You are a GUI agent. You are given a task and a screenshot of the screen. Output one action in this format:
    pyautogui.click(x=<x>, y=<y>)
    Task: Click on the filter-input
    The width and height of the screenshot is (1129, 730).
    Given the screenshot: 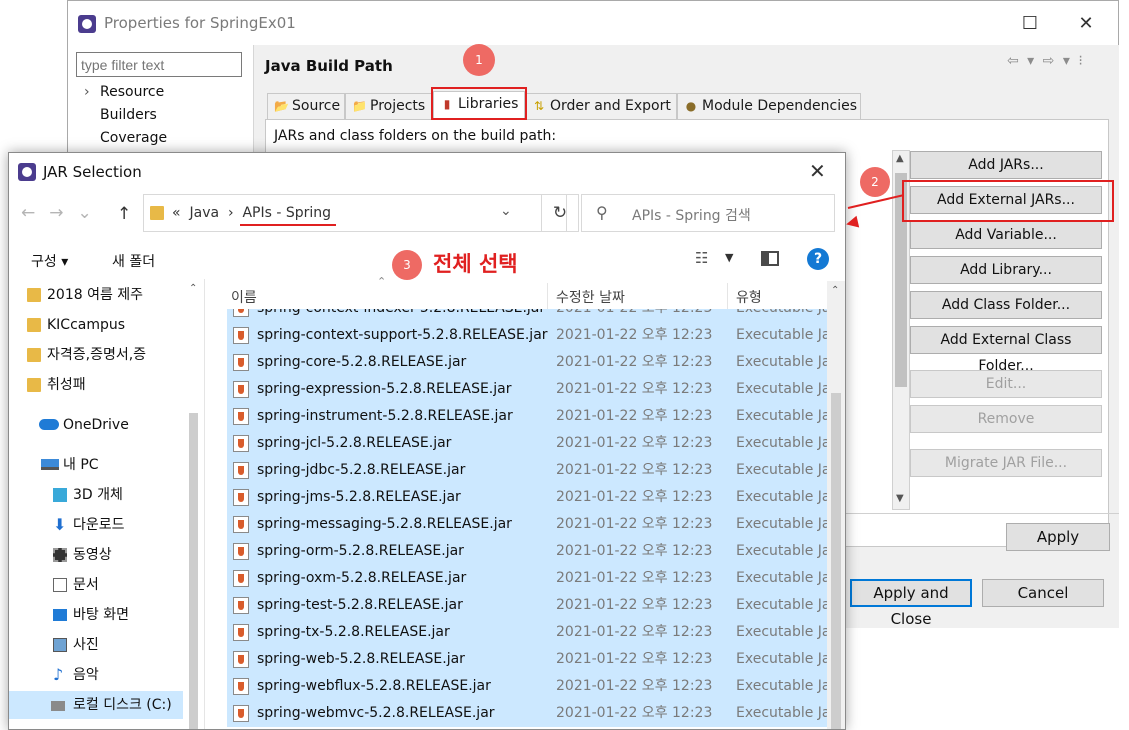 What is the action you would take?
    pyautogui.click(x=159, y=64)
    